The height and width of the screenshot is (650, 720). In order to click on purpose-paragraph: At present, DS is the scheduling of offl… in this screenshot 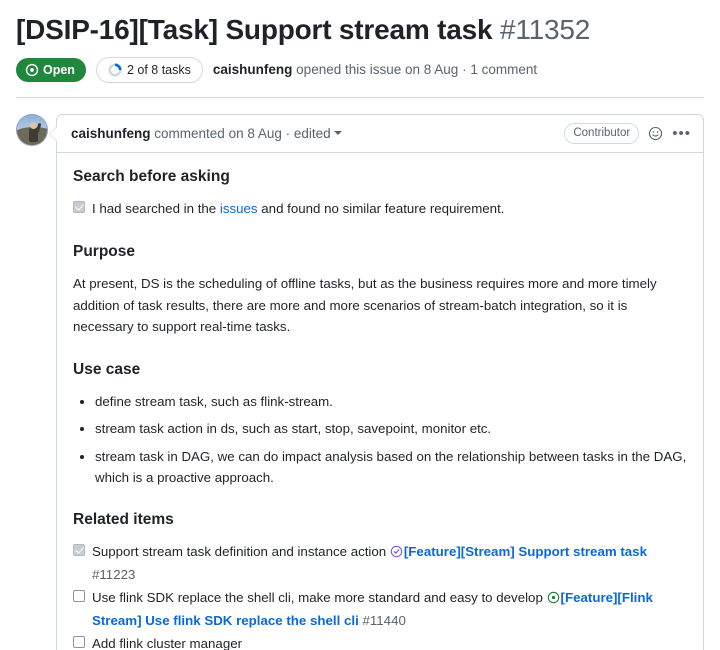, I will do `click(365, 305)`.